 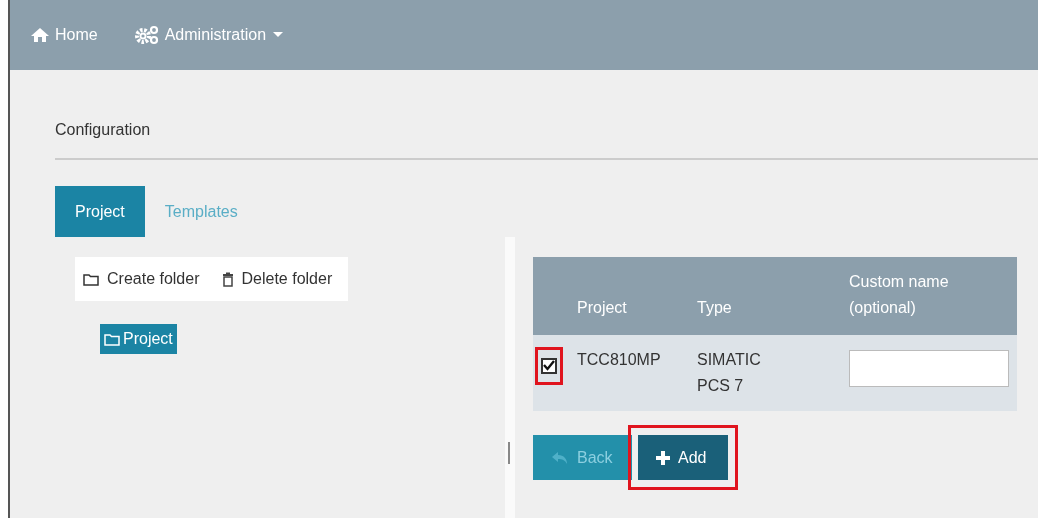 I want to click on splitter-handle, so click(x=509, y=453).